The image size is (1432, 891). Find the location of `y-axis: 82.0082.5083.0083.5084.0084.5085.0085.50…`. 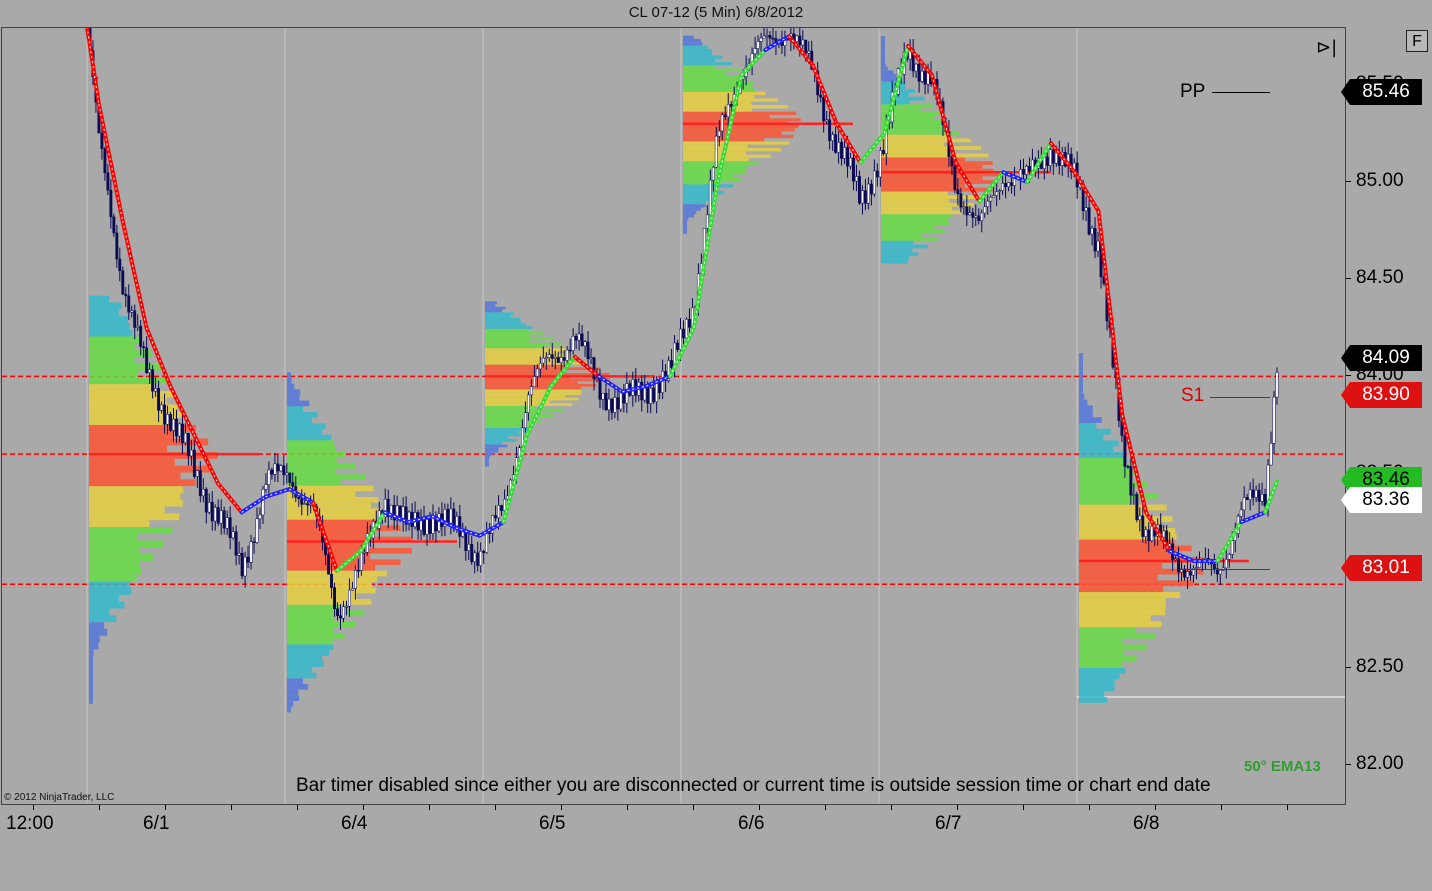

y-axis: 82.0082.5083.0083.5084.0084.5085.0085.50… is located at coordinates (1386, 416).